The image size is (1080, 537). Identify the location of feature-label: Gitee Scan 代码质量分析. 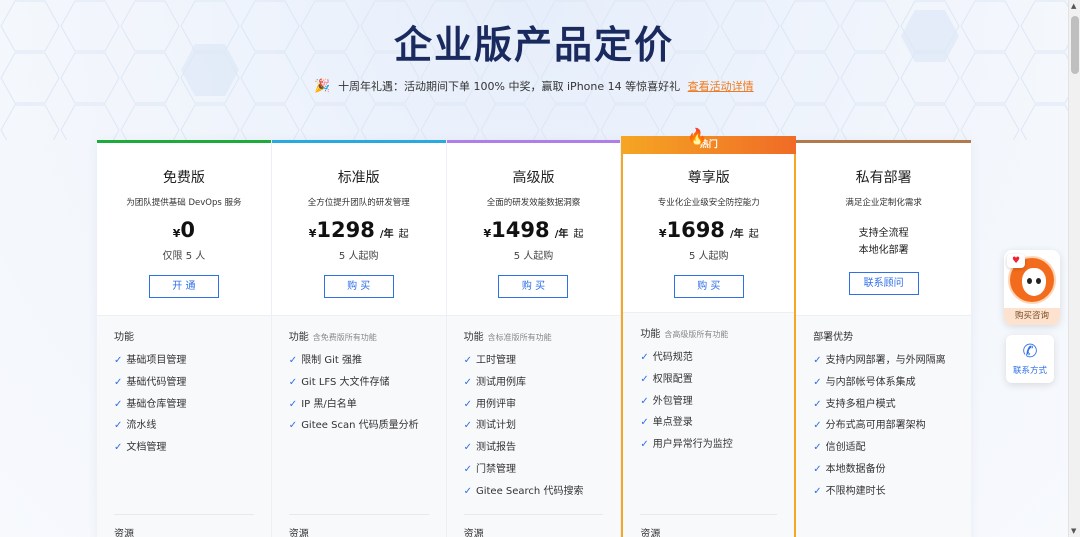
(360, 426).